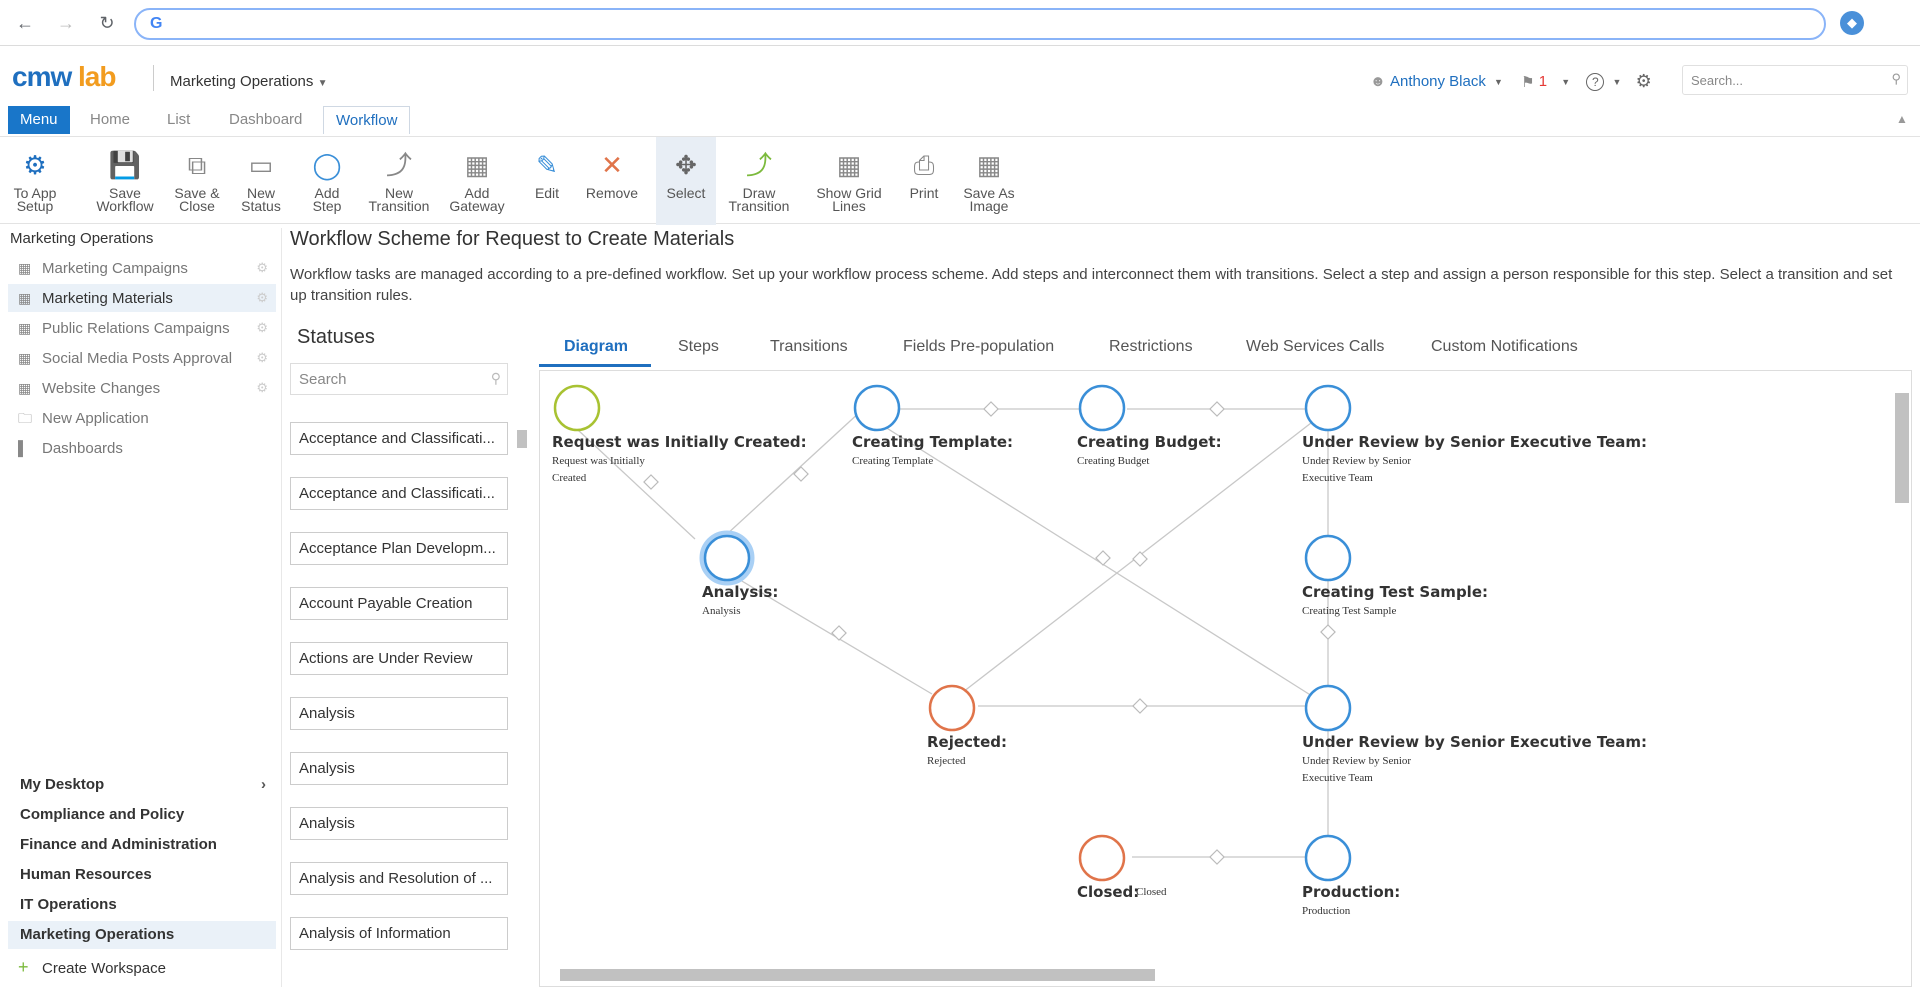 This screenshot has height=987, width=1920. What do you see at coordinates (39, 120) in the screenshot?
I see `tab-menu: Menu` at bounding box center [39, 120].